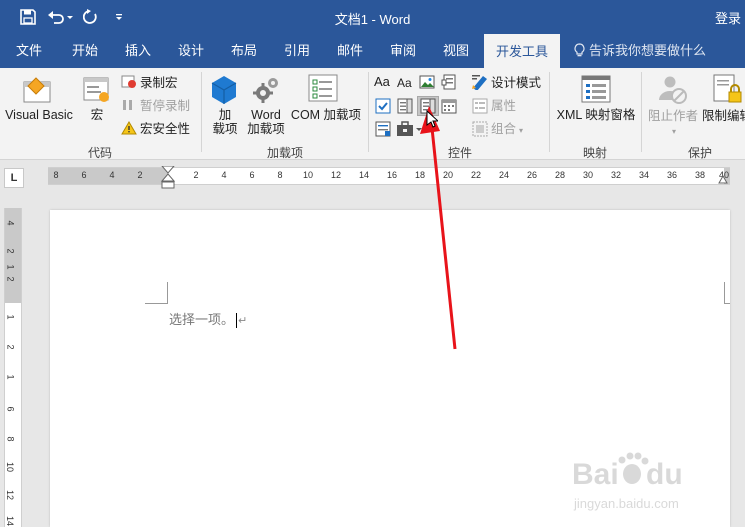 This screenshot has width=745, height=527. I want to click on svg-text: Bai, so click(595, 474).